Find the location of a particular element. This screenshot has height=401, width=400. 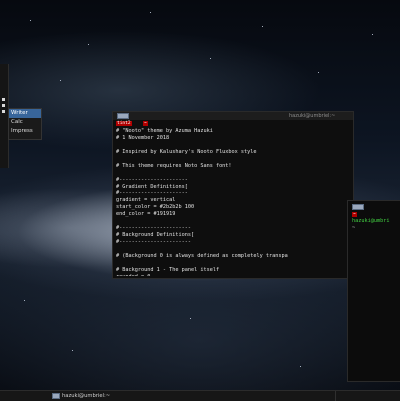

submenu-item-calc: Calc is located at coordinates (25, 122).